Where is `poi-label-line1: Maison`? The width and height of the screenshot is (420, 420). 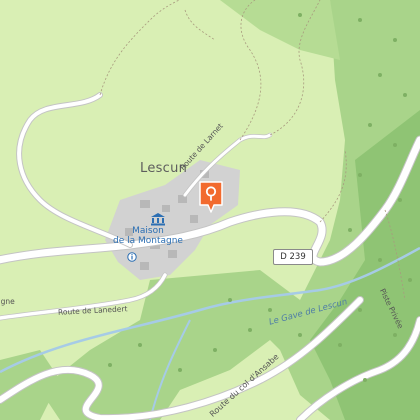 poi-label-line1: Maison is located at coordinates (148, 231).